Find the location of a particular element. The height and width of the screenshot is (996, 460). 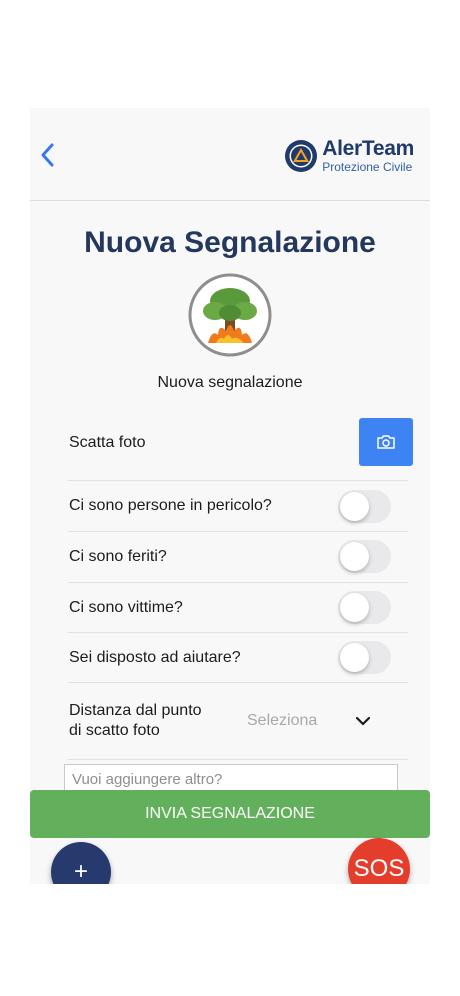

victims-toggle is located at coordinates (364, 607).